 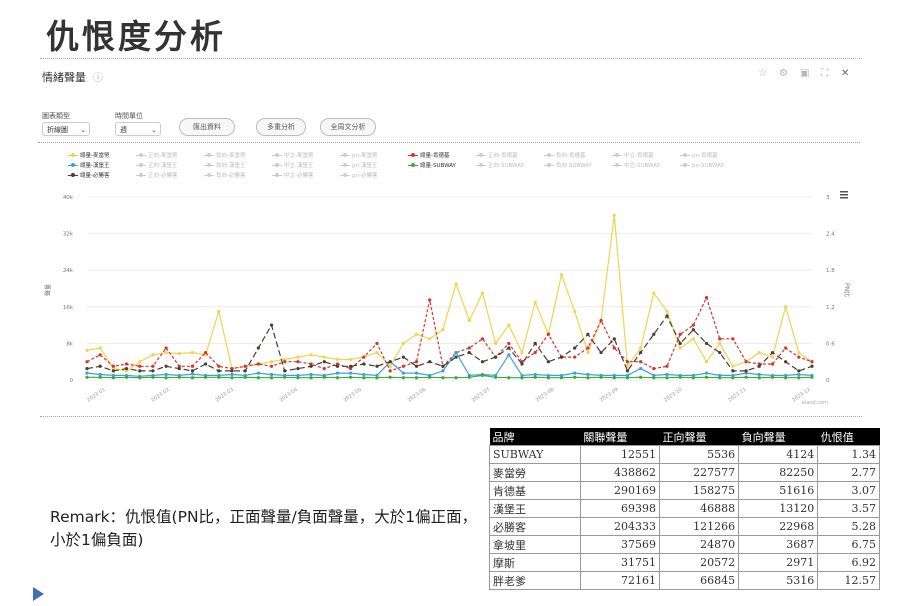 I want to click on play-icon, so click(x=38, y=594).